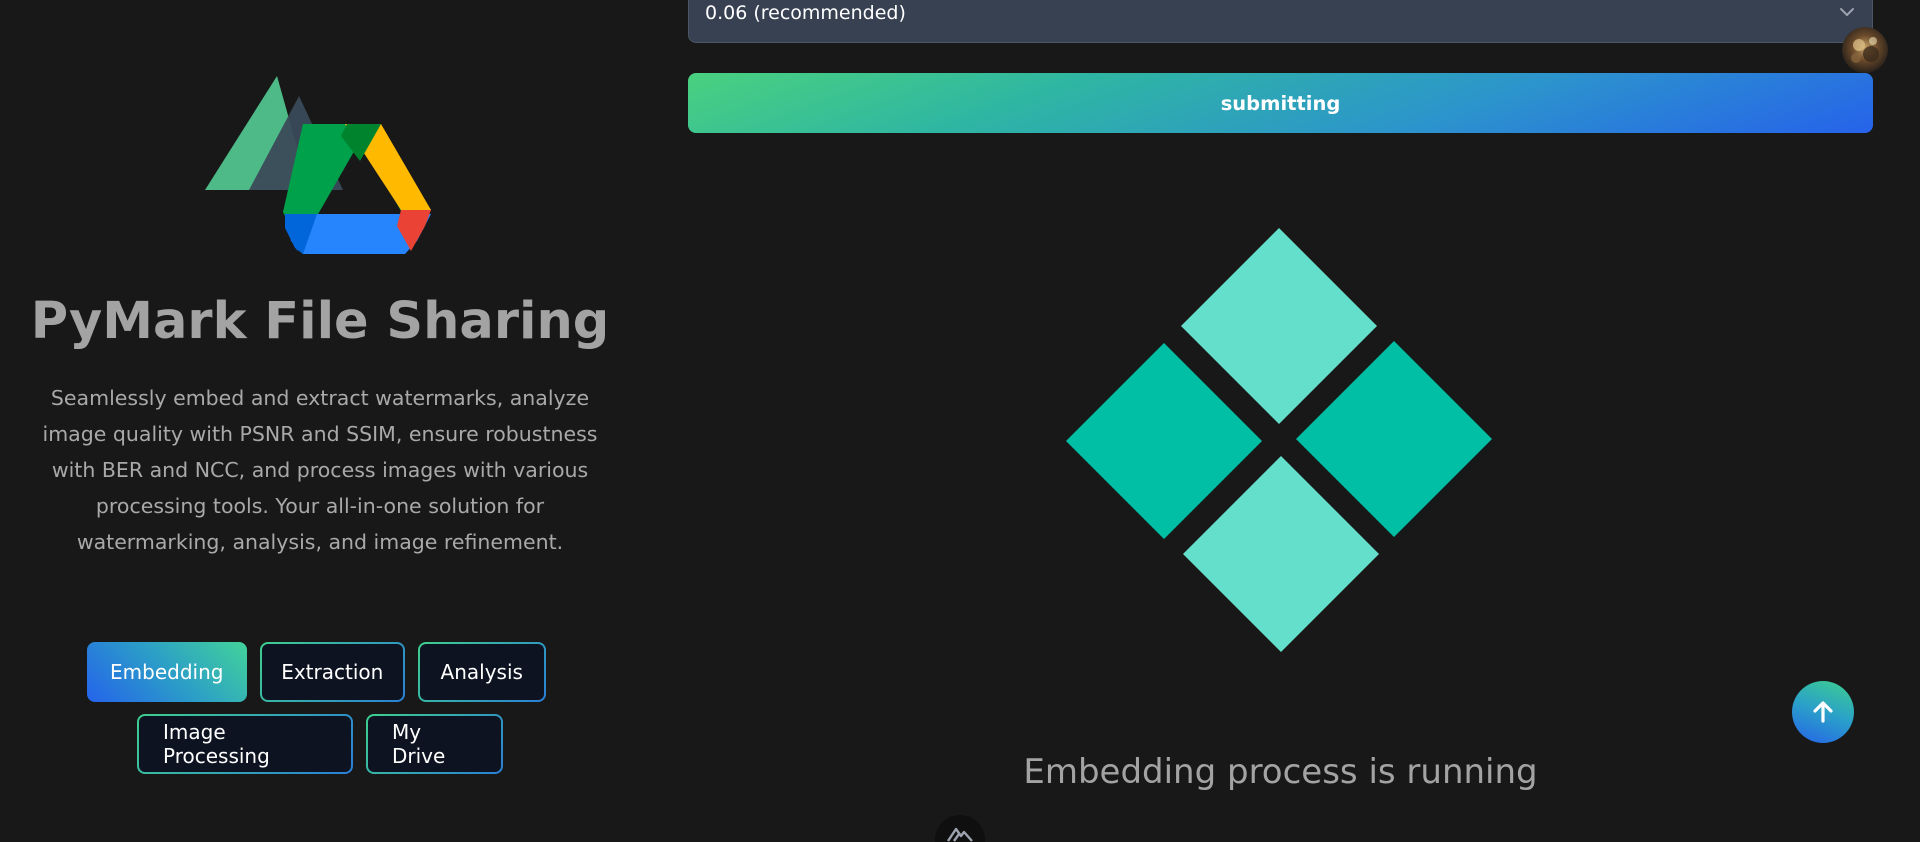  What do you see at coordinates (1280, 772) in the screenshot?
I see `process-status-text: Embedding process is running` at bounding box center [1280, 772].